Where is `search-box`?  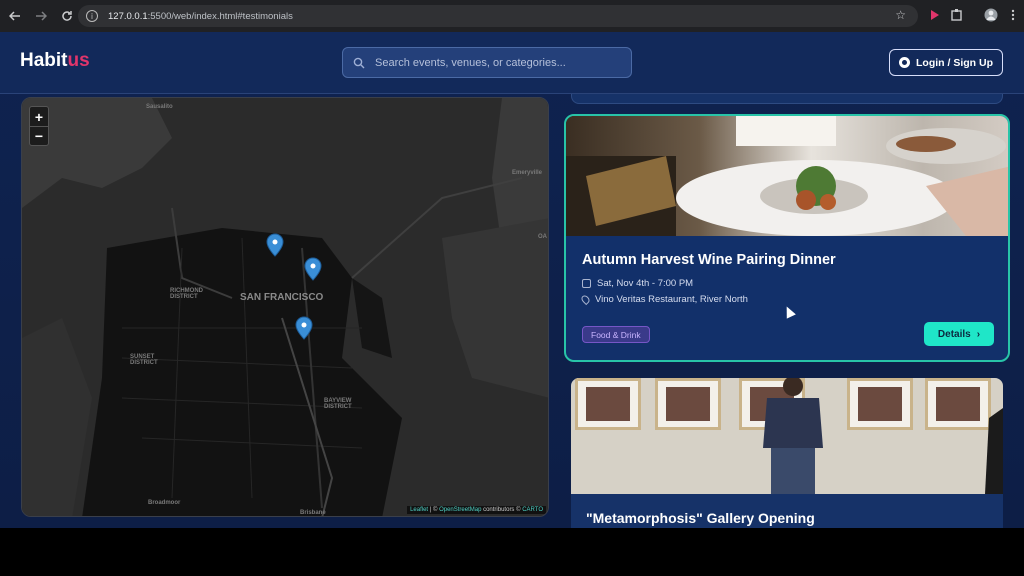
search-box is located at coordinates (487, 62).